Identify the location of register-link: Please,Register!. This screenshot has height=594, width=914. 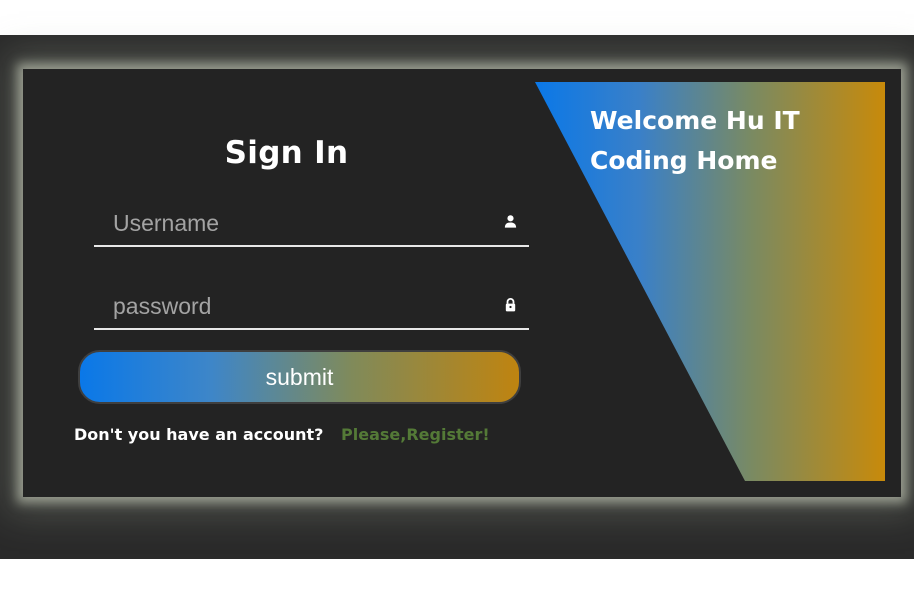
(415, 434).